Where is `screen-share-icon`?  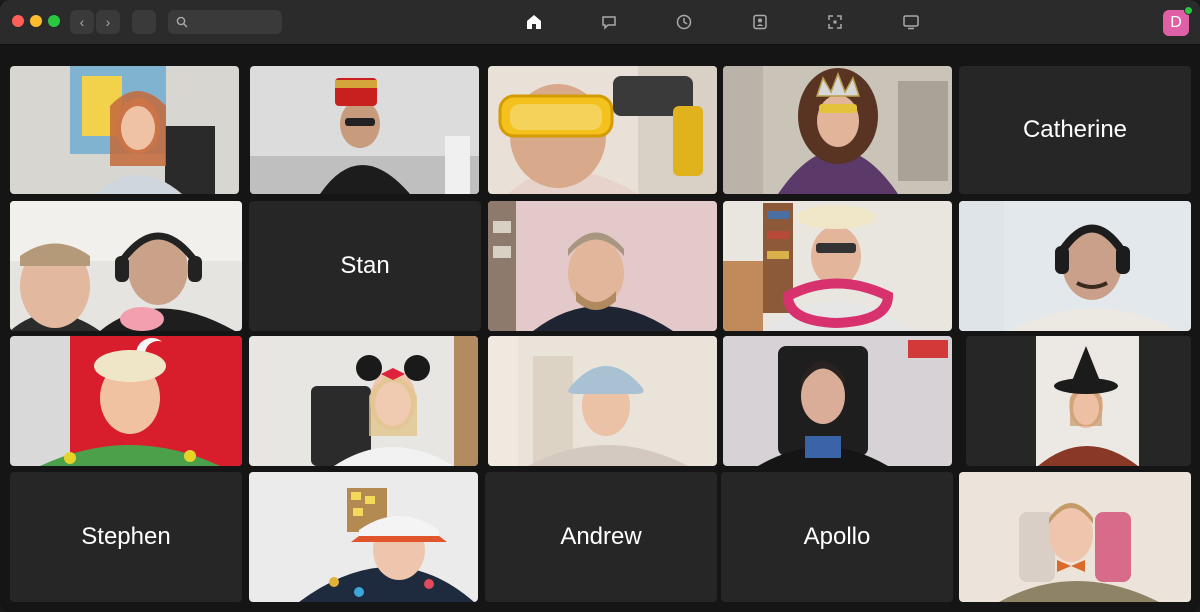
screen-share-icon is located at coordinates (911, 22).